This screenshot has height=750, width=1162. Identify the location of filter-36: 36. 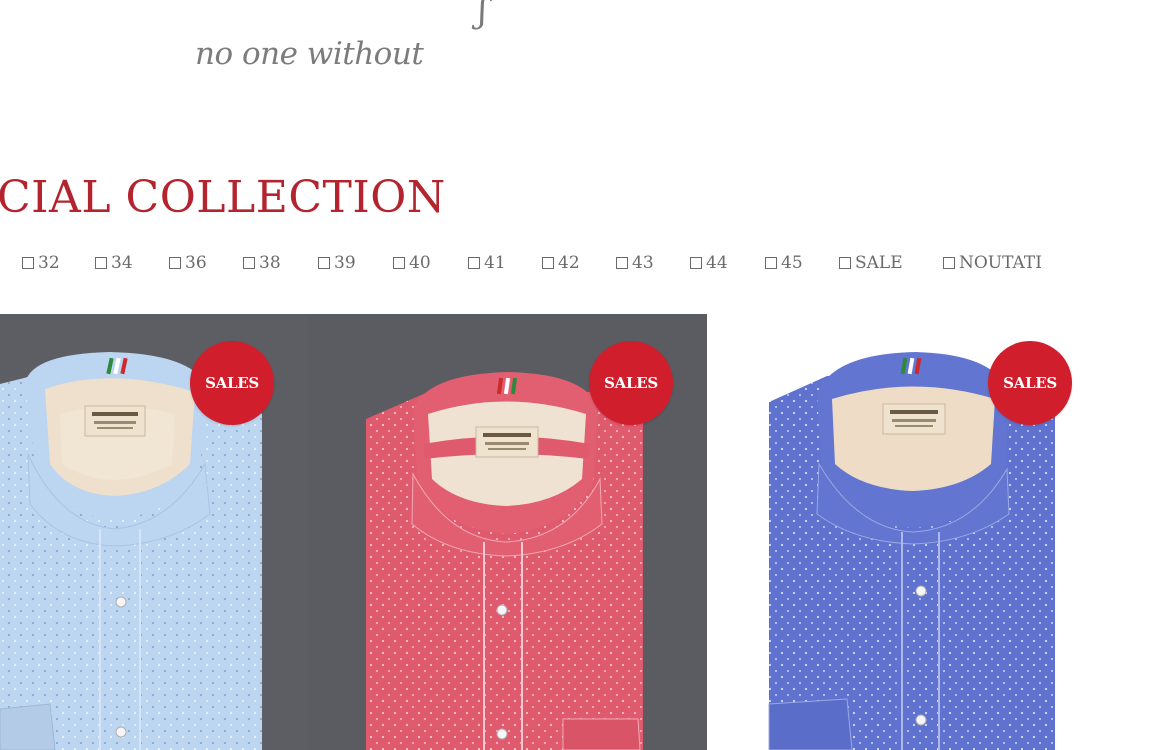
(188, 263).